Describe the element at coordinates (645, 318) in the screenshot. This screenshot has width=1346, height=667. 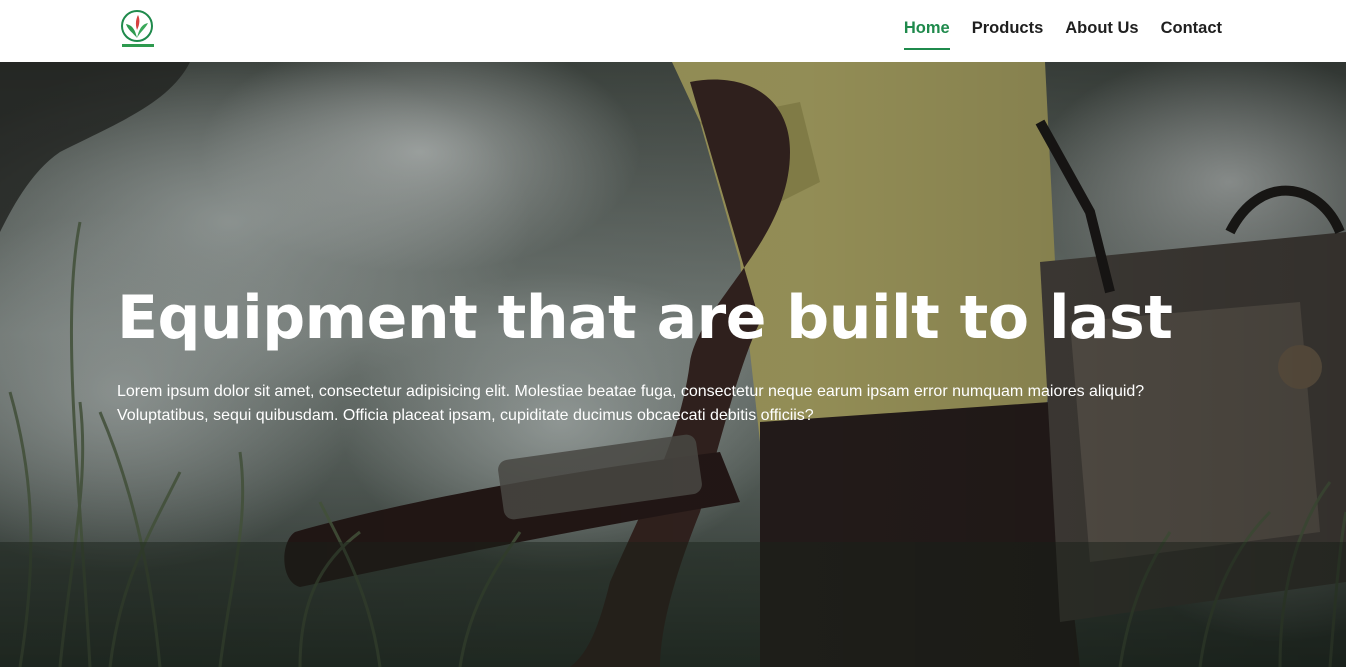
I see `hero-title: Equipment that are built to last` at that location.